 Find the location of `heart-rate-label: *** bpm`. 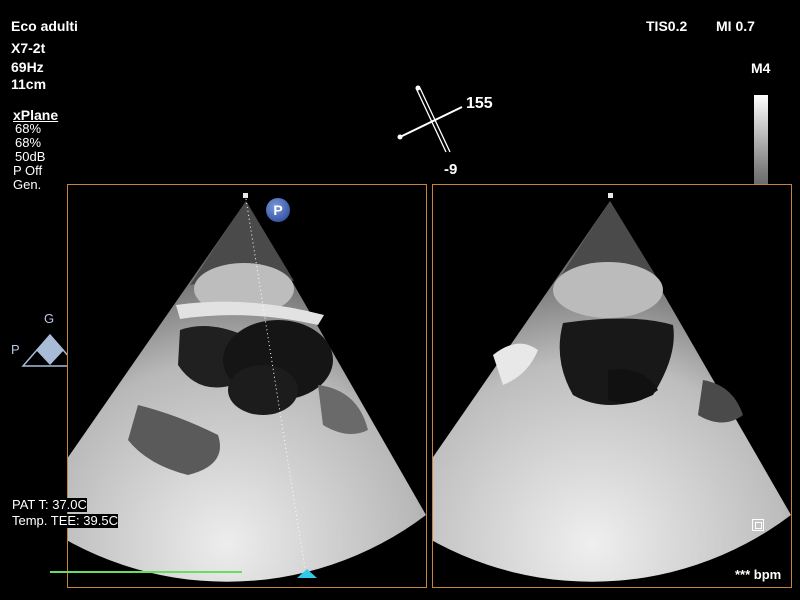

heart-rate-label: *** bpm is located at coordinates (758, 574).